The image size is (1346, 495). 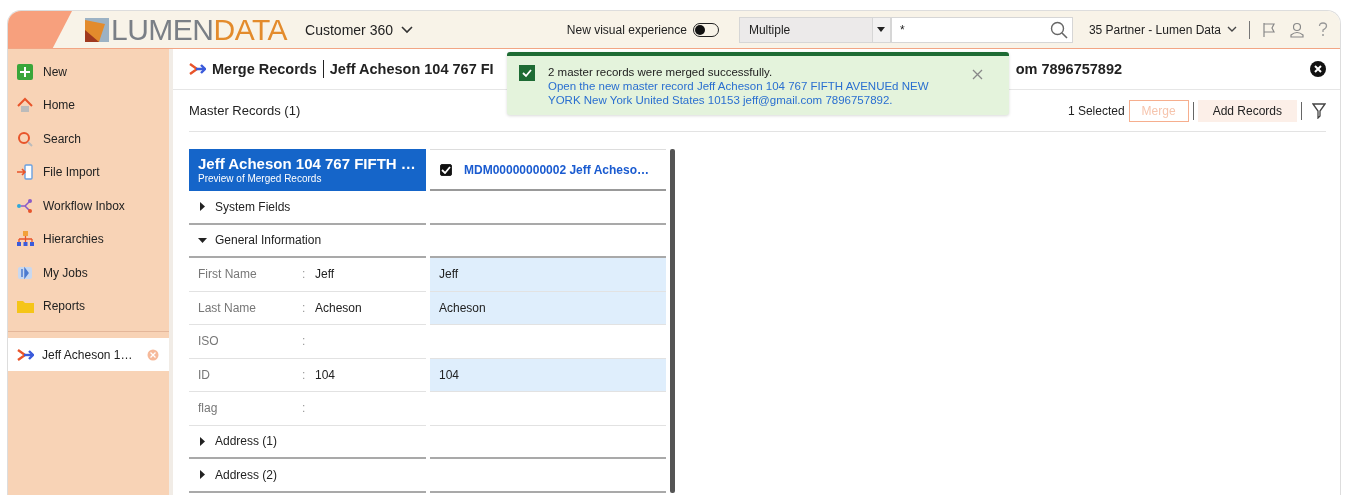 What do you see at coordinates (264, 69) in the screenshot?
I see `page-title: Merge Records` at bounding box center [264, 69].